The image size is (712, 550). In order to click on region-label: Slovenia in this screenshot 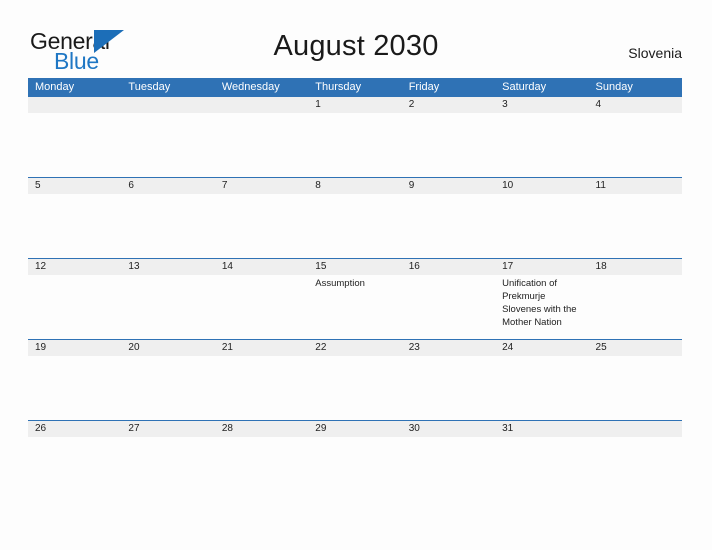, I will do `click(655, 53)`.